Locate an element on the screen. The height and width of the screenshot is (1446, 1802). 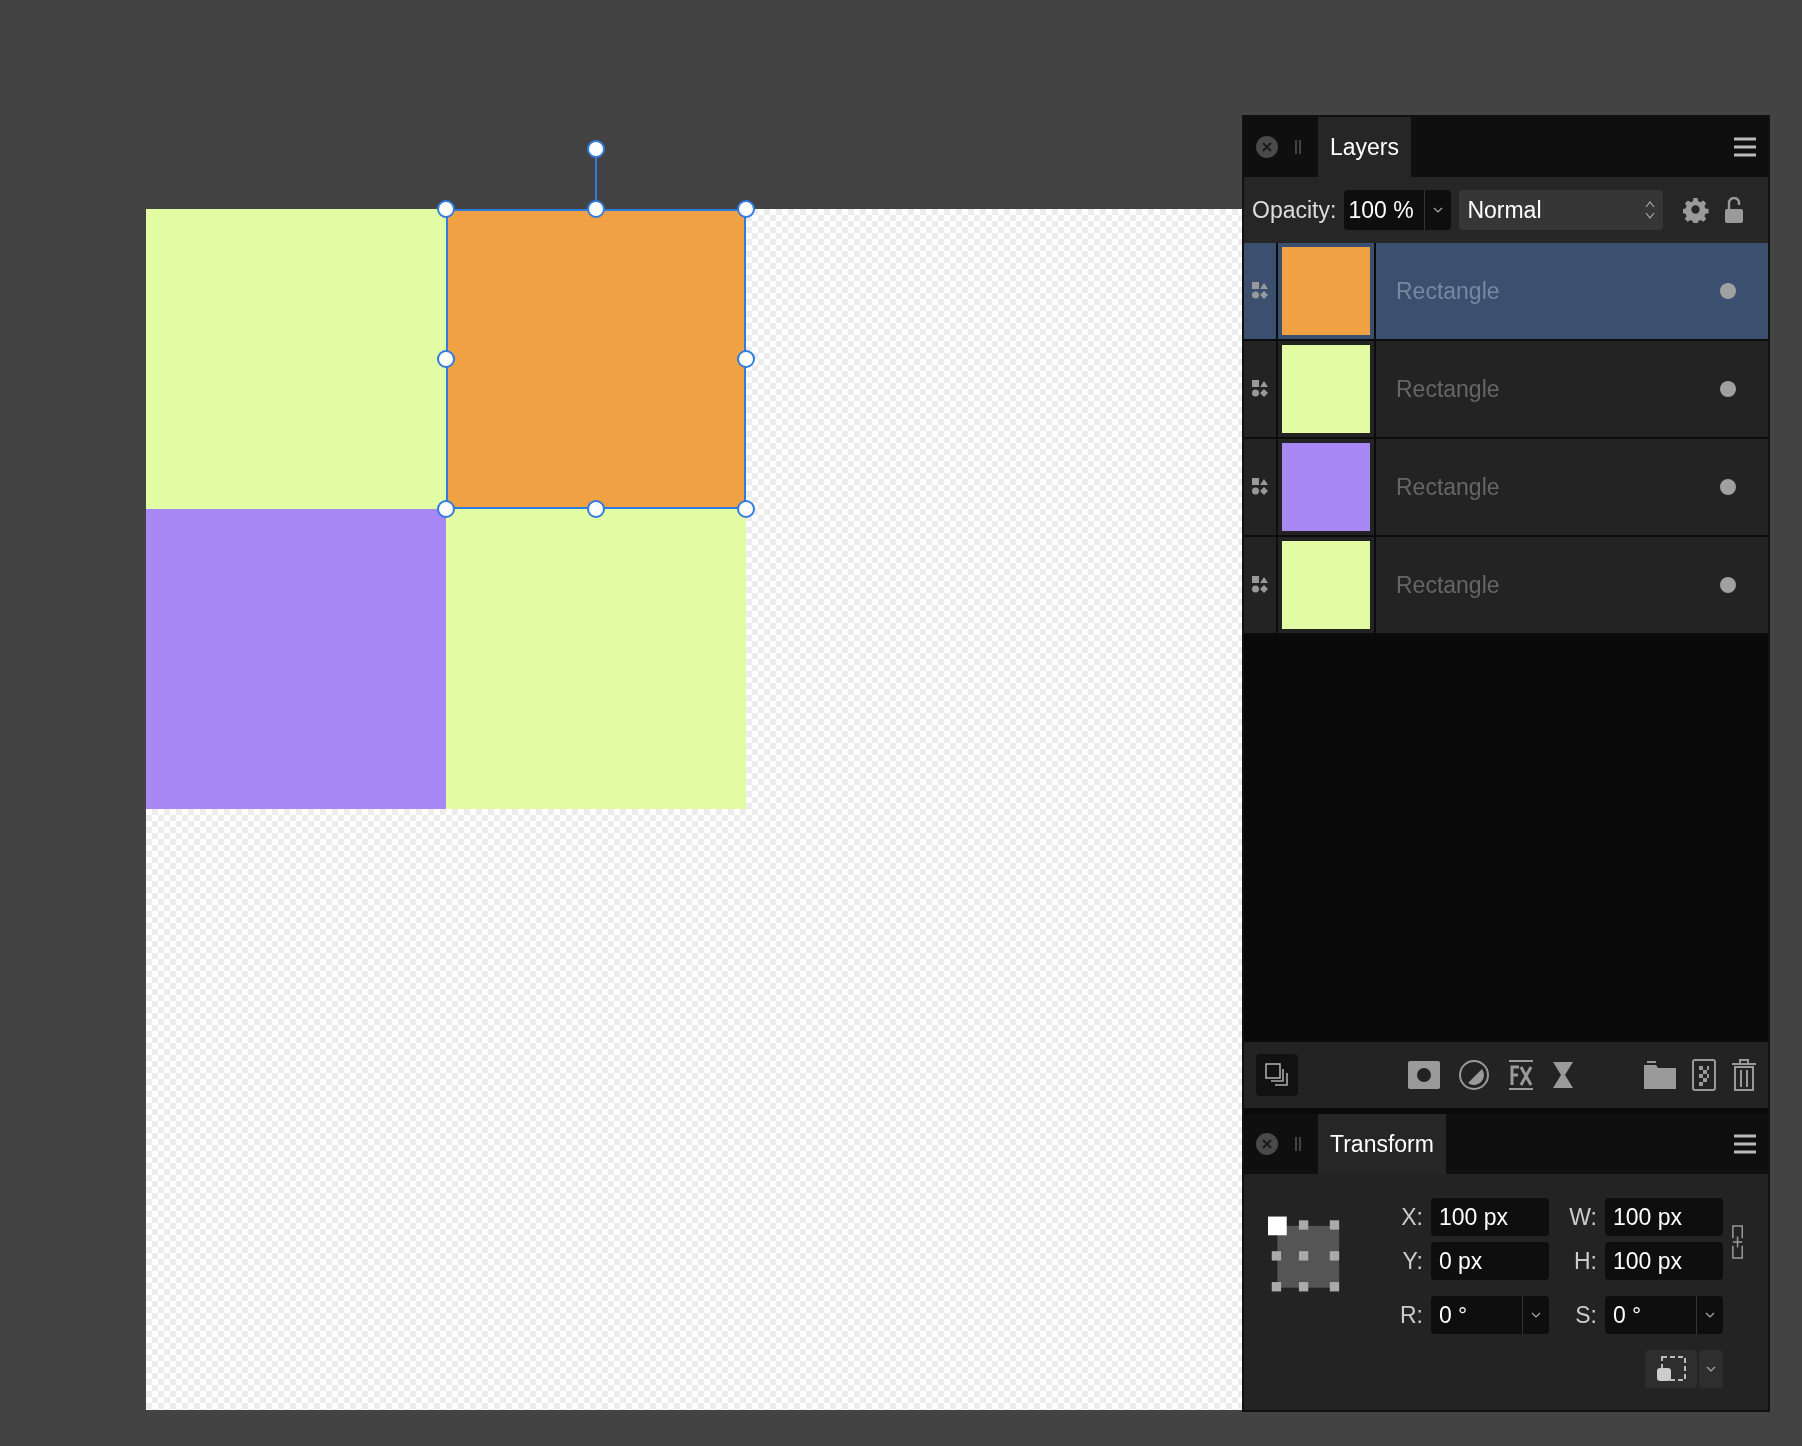
mask-icon is located at coordinates (1424, 1075).